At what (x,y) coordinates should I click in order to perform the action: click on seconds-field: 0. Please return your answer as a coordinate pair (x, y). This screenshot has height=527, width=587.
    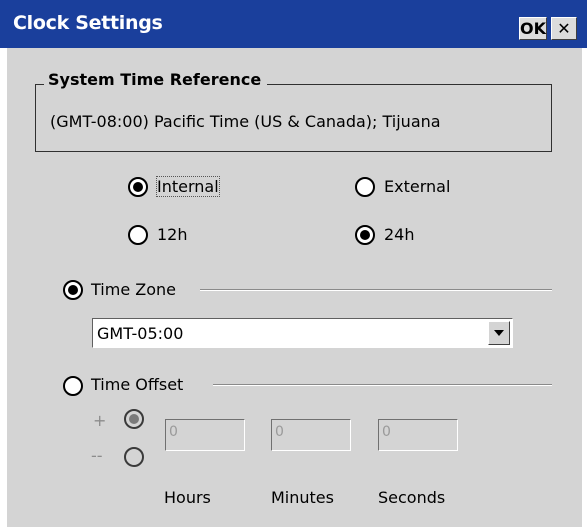
    Looking at the image, I should click on (418, 435).